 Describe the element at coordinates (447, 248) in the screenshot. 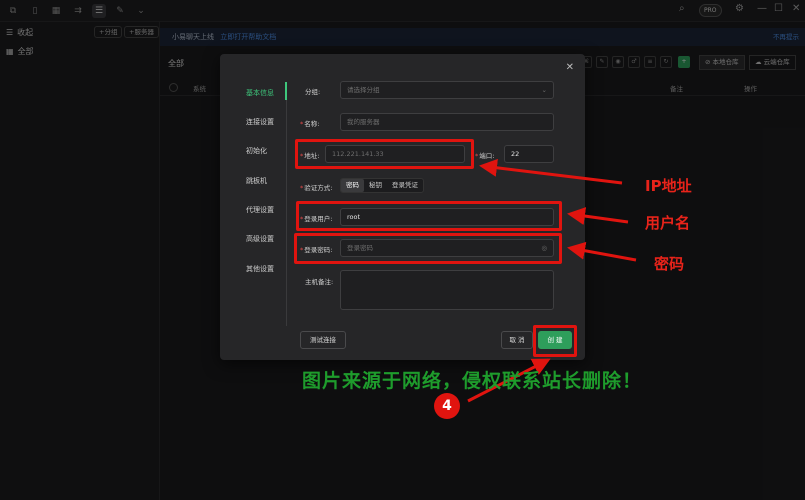

I see `password-input: 登录密码 ◎` at that location.